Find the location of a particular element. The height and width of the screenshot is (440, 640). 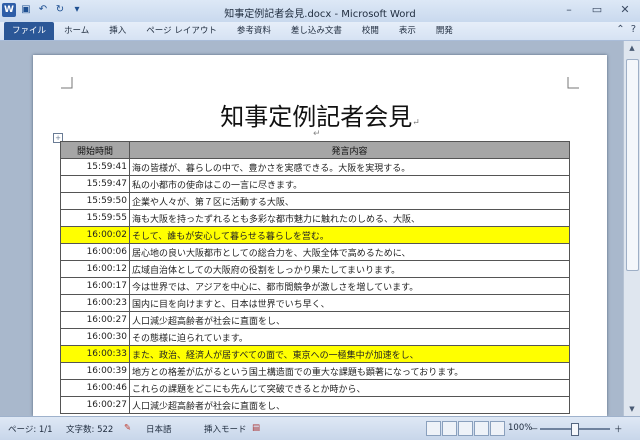

document-title-text: 知事定例記者会見 is located at coordinates (316, 117).